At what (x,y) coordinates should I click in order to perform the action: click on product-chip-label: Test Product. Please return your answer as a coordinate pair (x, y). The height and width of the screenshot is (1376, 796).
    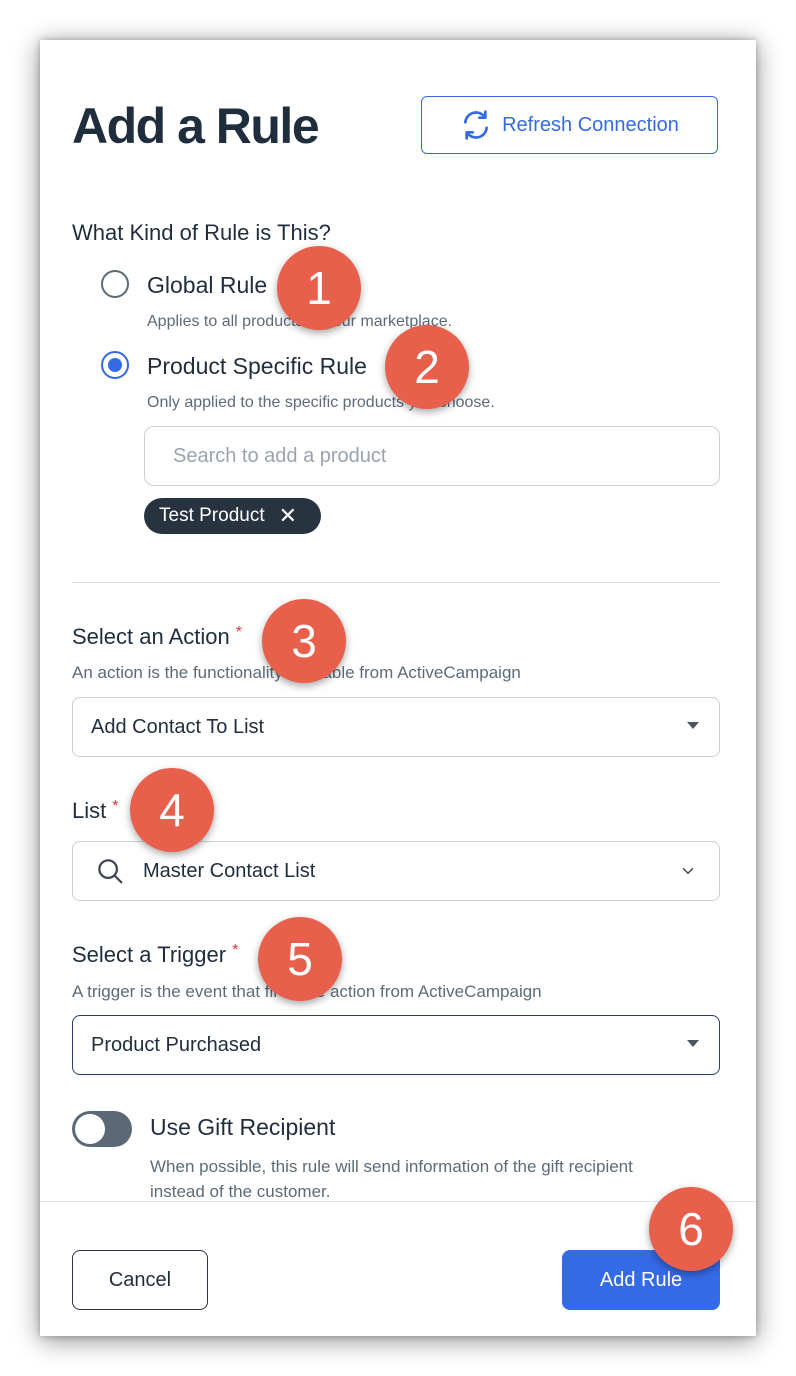
    Looking at the image, I should click on (212, 515).